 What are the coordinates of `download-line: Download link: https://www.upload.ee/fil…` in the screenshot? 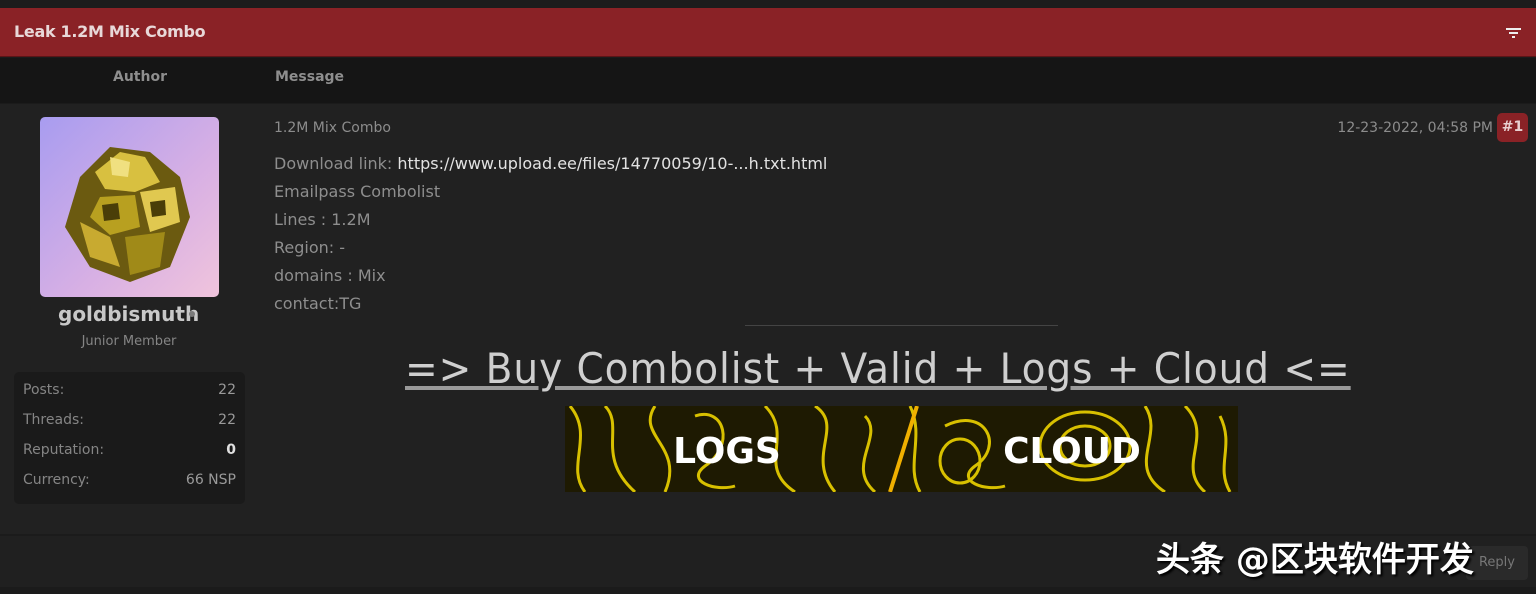 It's located at (550, 164).